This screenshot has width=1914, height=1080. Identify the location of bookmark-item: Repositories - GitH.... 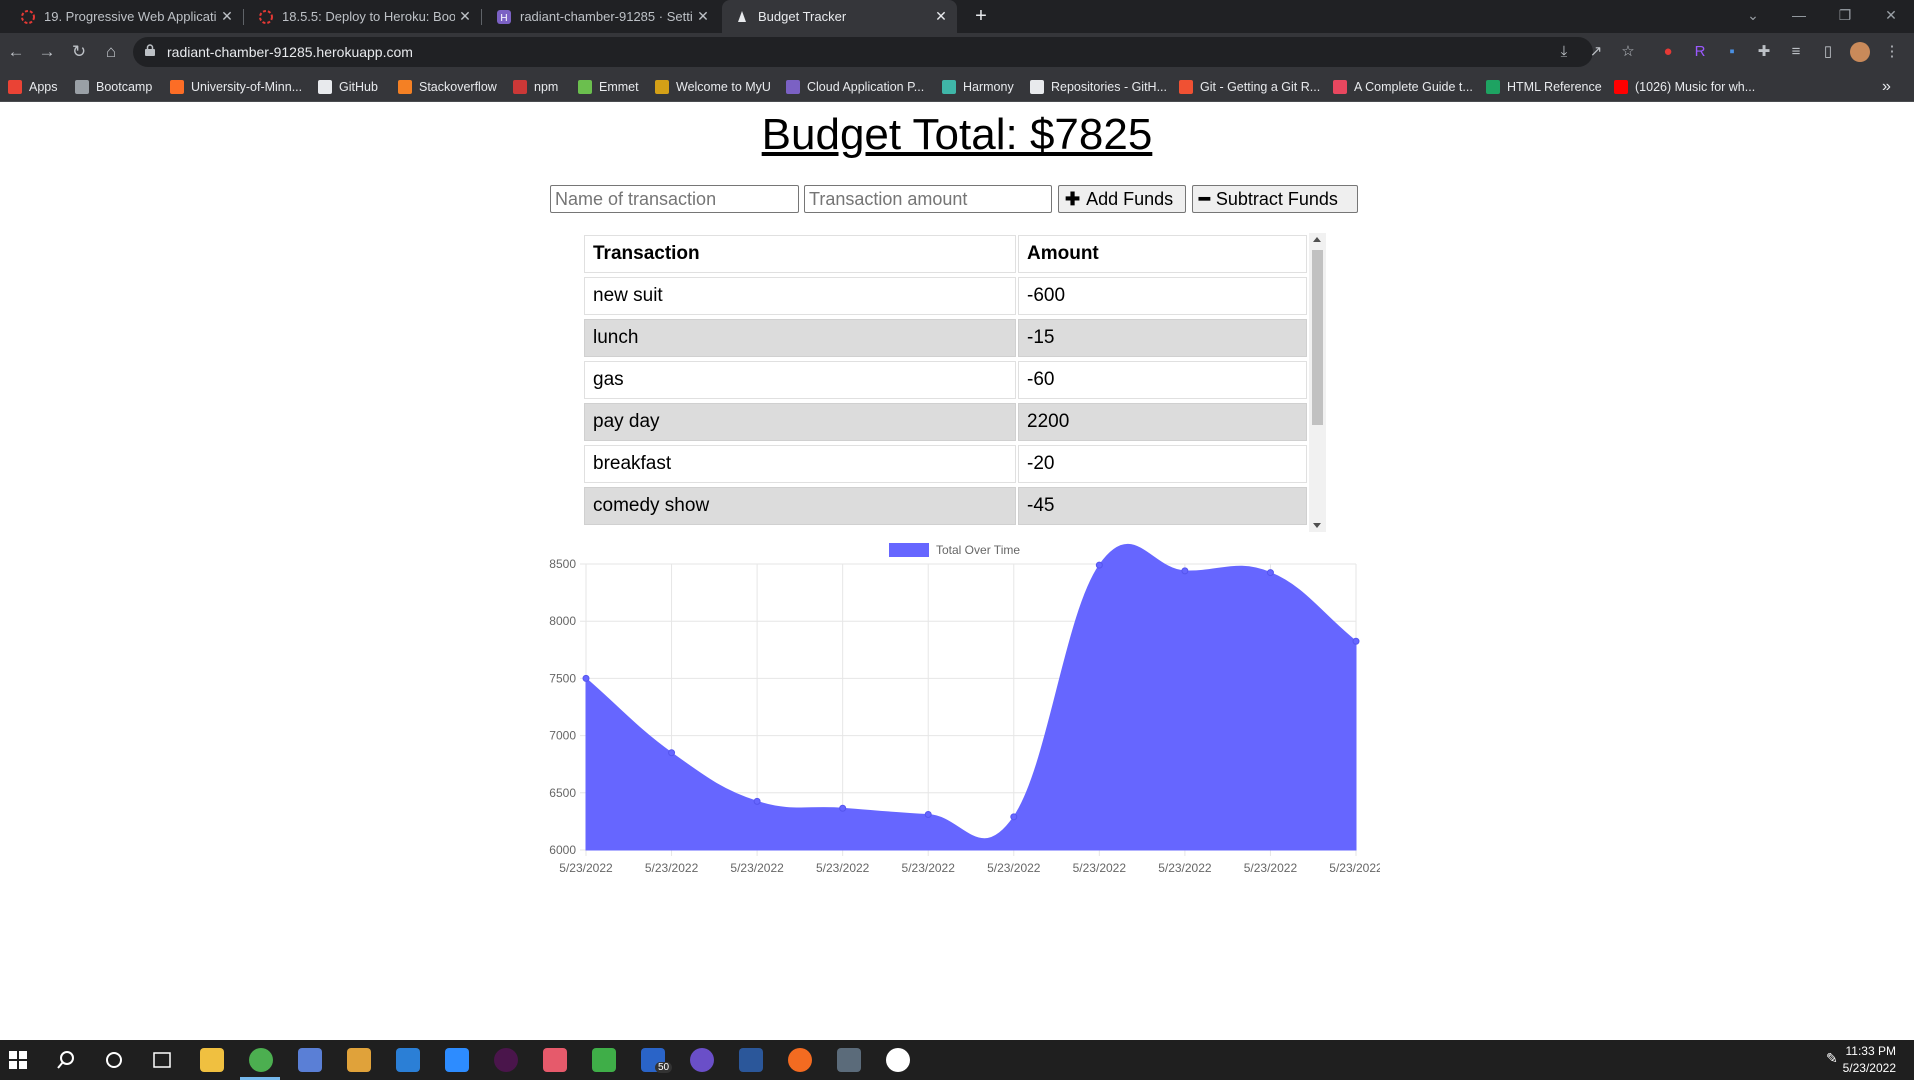
(1098, 86).